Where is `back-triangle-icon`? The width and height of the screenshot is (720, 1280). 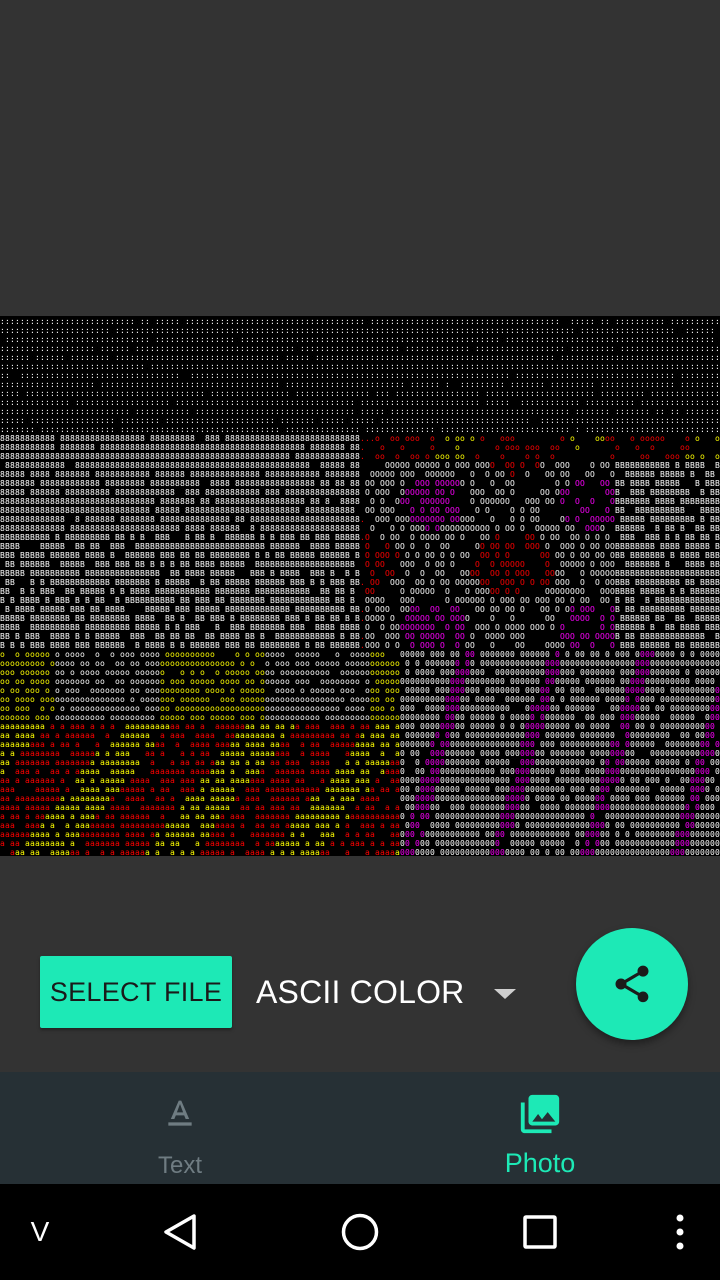 back-triangle-icon is located at coordinates (180, 1232).